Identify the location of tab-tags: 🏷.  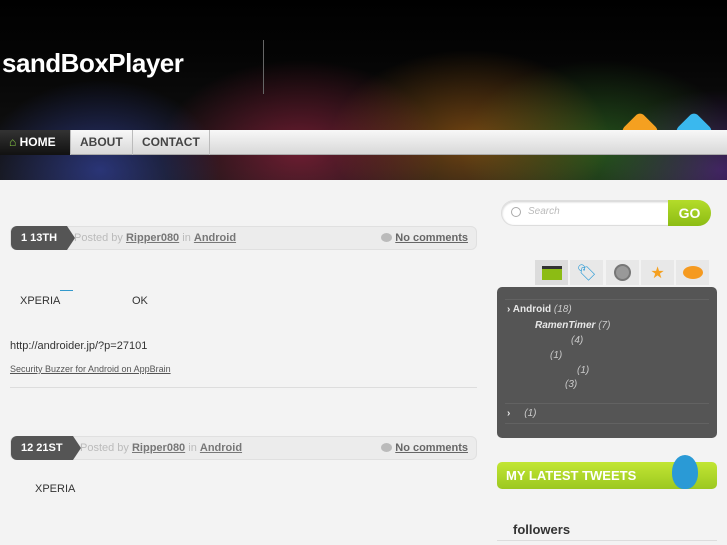
(586, 272).